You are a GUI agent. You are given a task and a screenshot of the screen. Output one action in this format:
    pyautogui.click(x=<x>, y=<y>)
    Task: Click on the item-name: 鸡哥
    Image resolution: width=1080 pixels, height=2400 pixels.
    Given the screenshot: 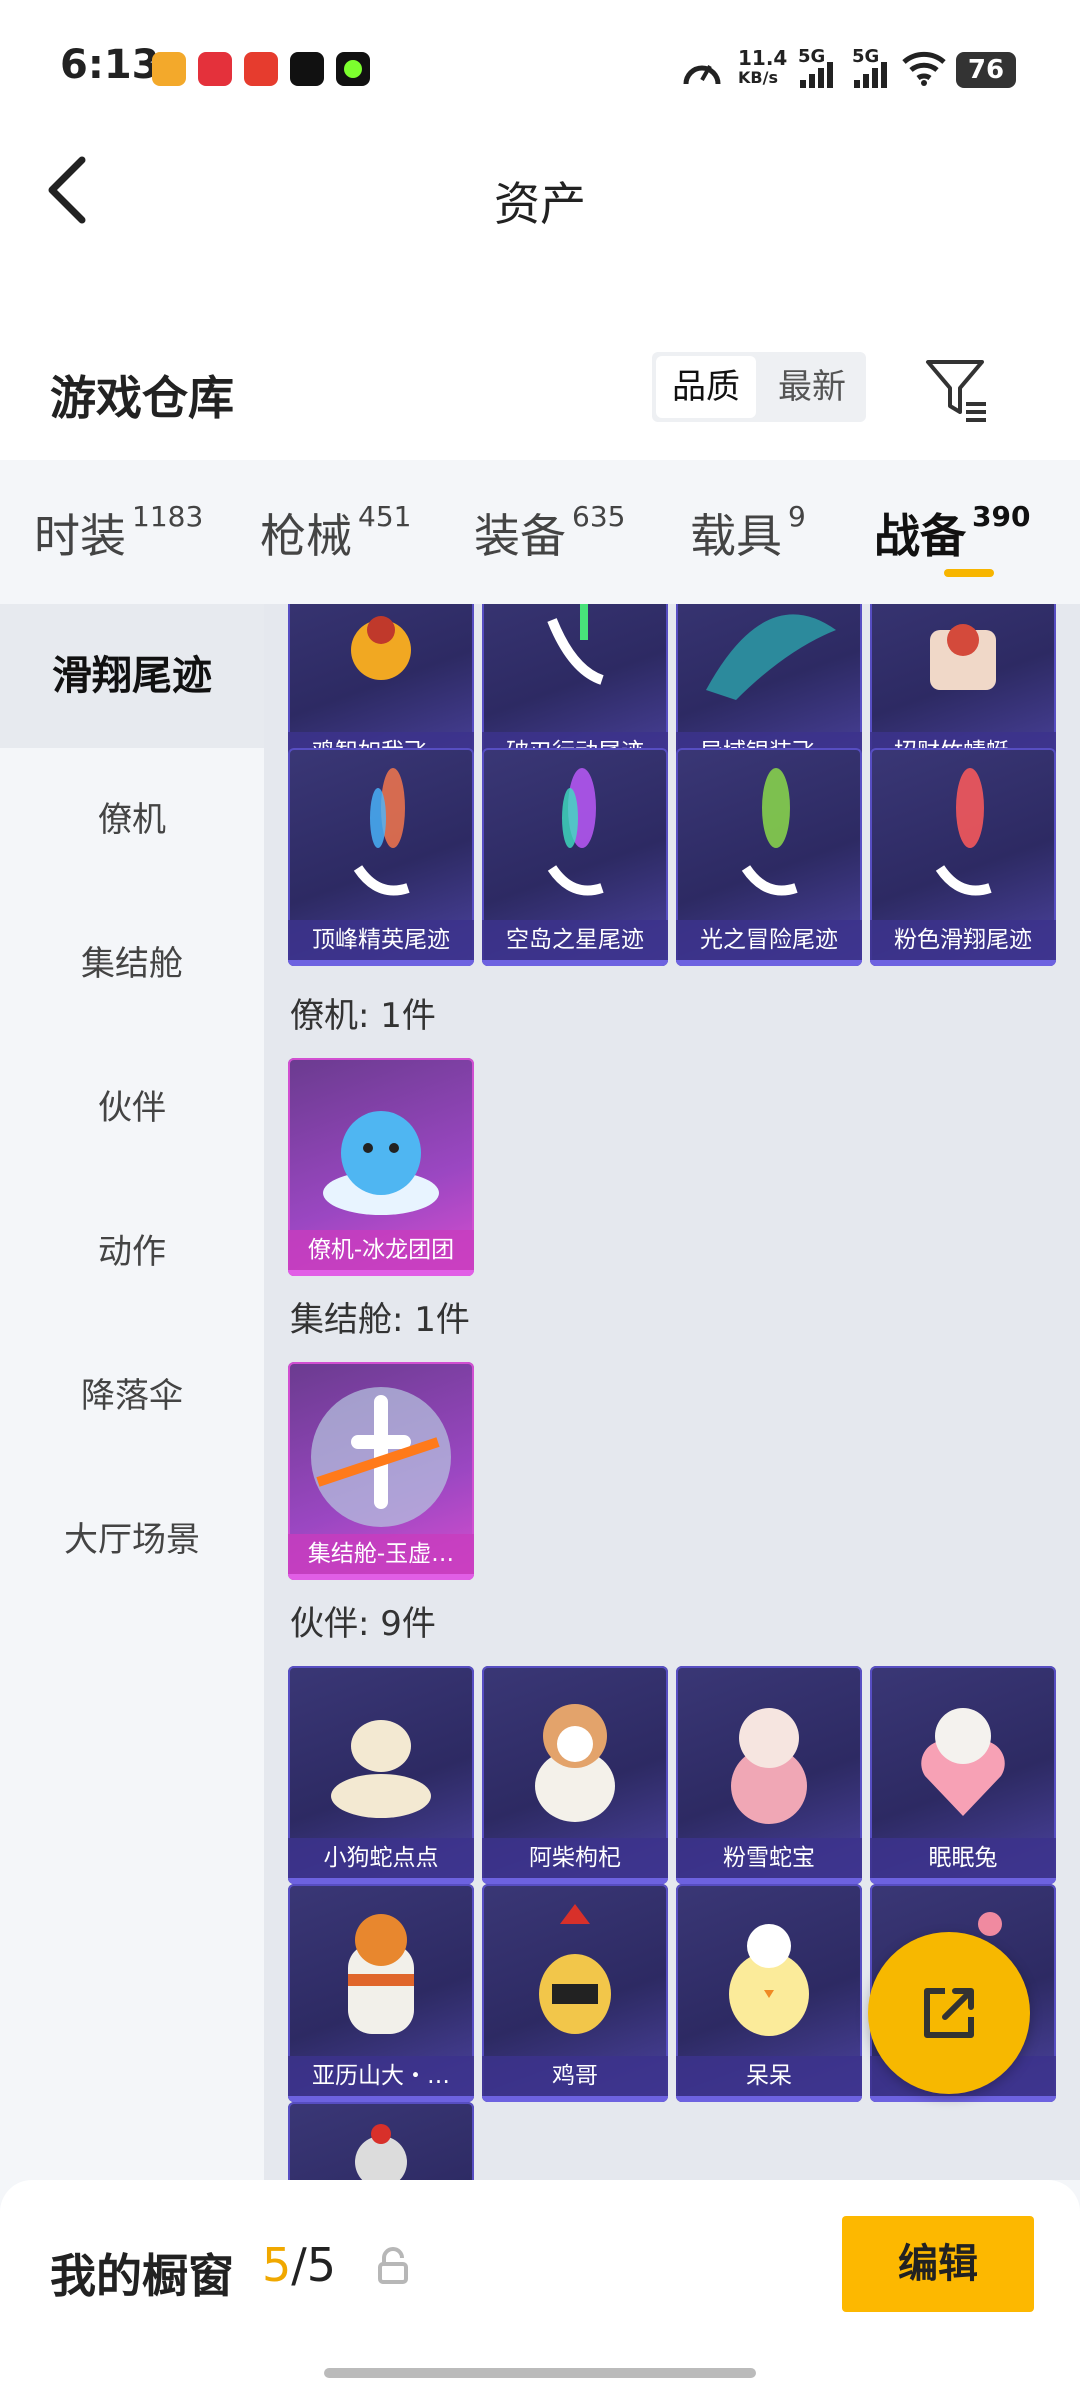 What is the action you would take?
    pyautogui.click(x=575, y=2076)
    